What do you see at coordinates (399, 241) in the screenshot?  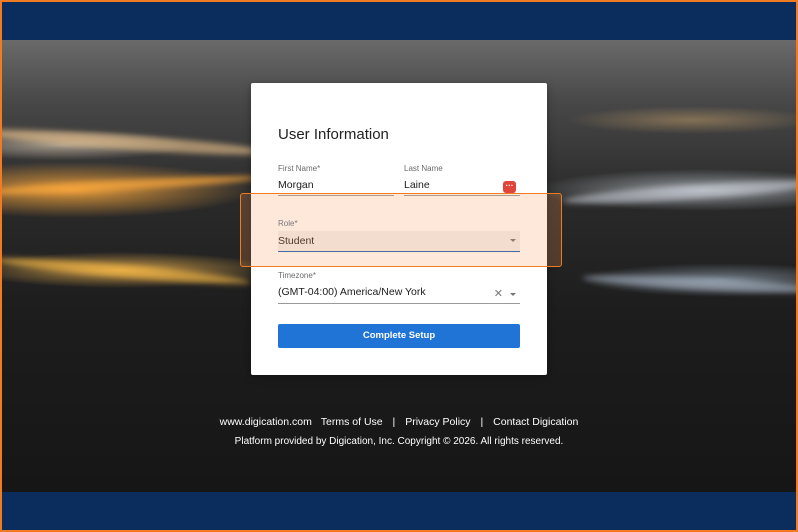 I see `role-value-box: Student` at bounding box center [399, 241].